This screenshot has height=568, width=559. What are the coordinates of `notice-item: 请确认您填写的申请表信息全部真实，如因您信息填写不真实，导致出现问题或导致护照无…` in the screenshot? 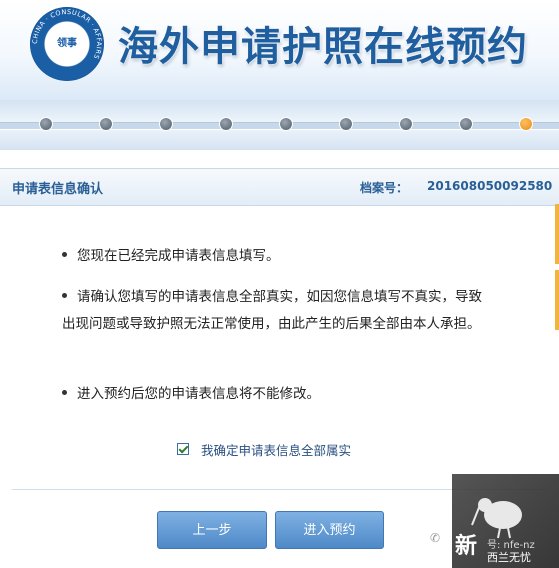 It's located at (272, 311).